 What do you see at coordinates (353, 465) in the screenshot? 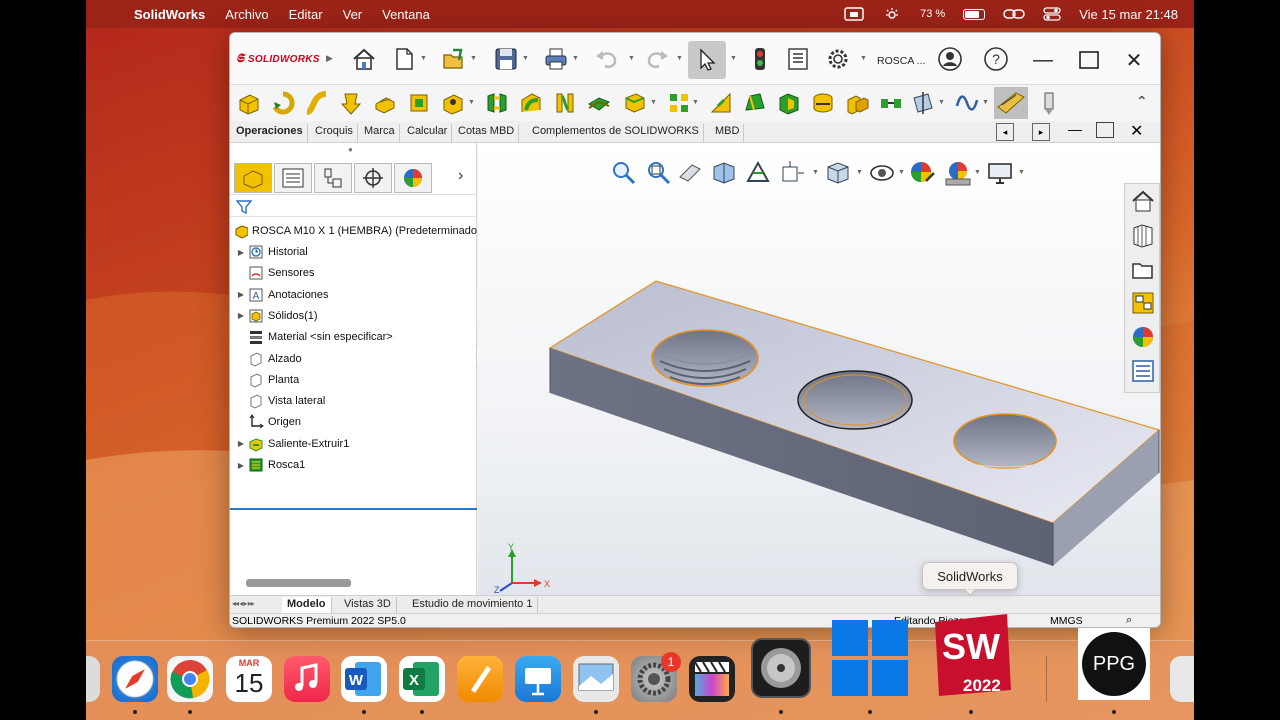
I see `tree-item: ▶ Rosca1` at bounding box center [353, 465].